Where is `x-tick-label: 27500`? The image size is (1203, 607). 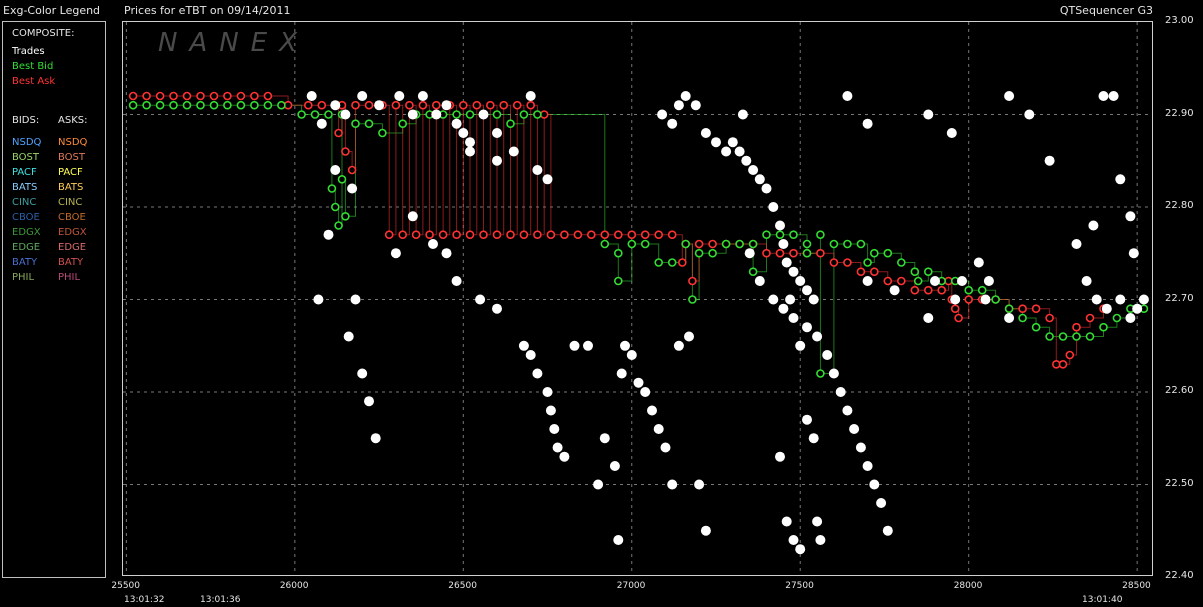 x-tick-label: 27500 is located at coordinates (799, 586).